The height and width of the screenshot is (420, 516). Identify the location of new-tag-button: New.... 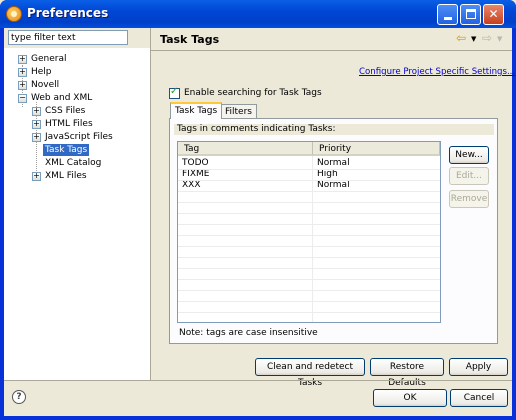
(469, 155).